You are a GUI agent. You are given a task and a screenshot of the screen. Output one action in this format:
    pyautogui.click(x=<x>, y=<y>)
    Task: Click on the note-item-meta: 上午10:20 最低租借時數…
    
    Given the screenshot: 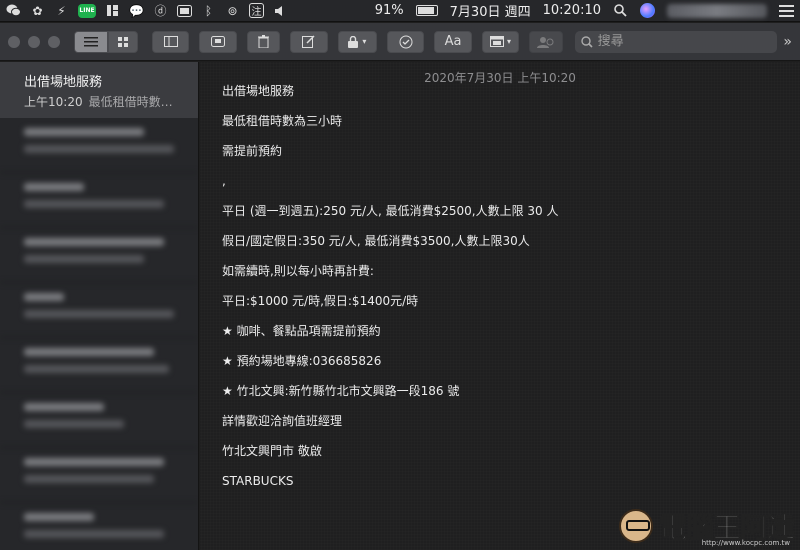 What is the action you would take?
    pyautogui.click(x=111, y=101)
    